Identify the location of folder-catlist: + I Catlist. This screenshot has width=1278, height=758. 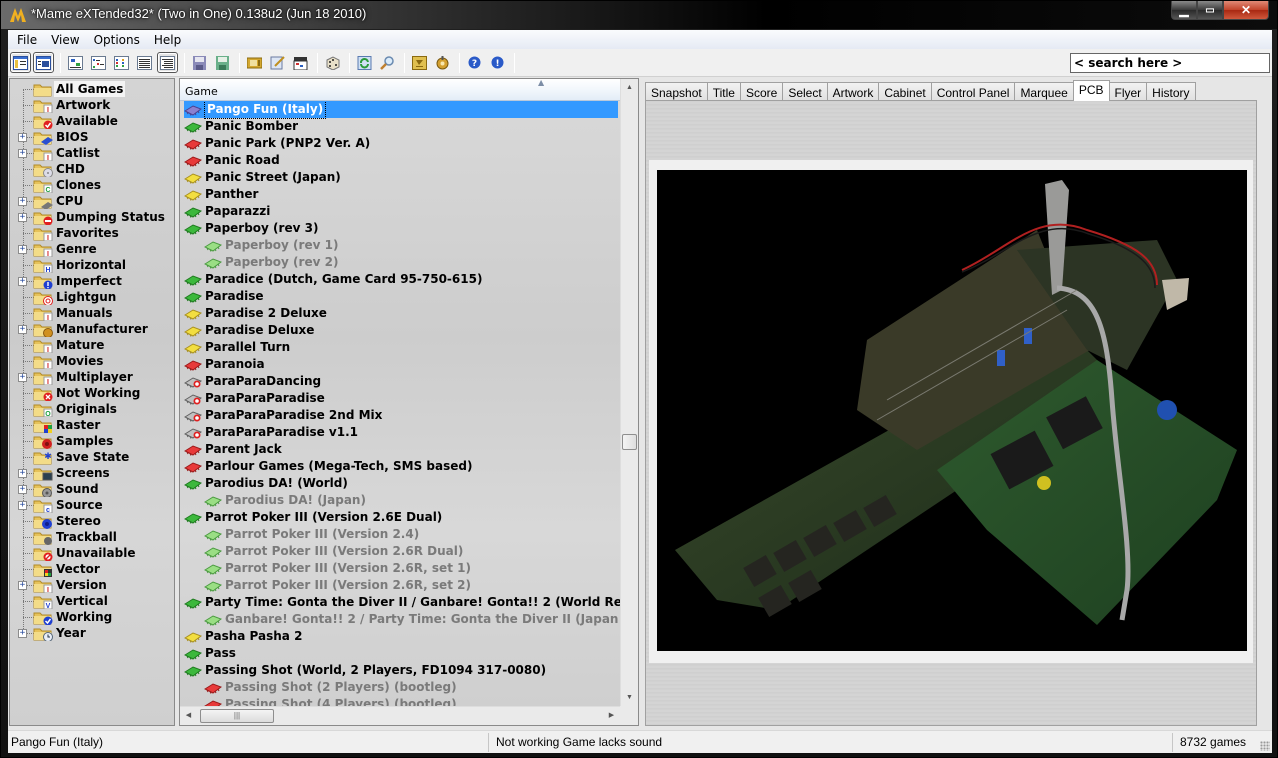
(92, 153).